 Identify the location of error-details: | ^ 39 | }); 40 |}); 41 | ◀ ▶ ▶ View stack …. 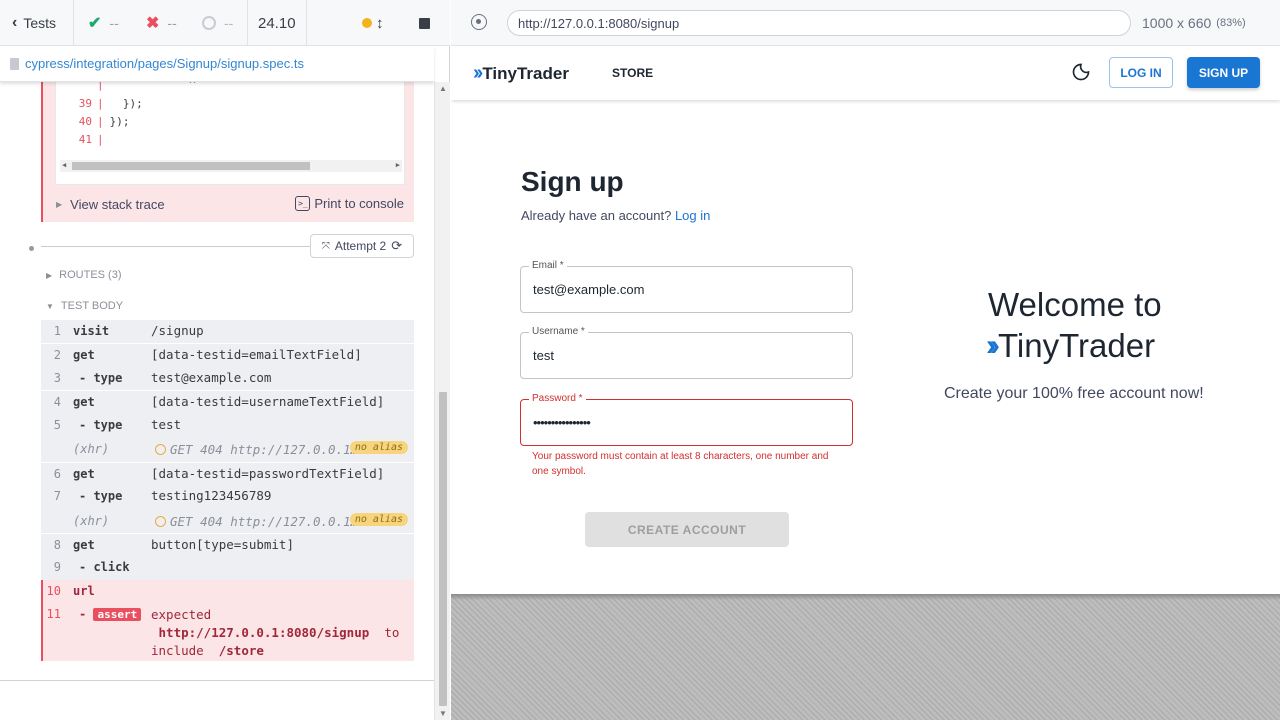
(227, 152).